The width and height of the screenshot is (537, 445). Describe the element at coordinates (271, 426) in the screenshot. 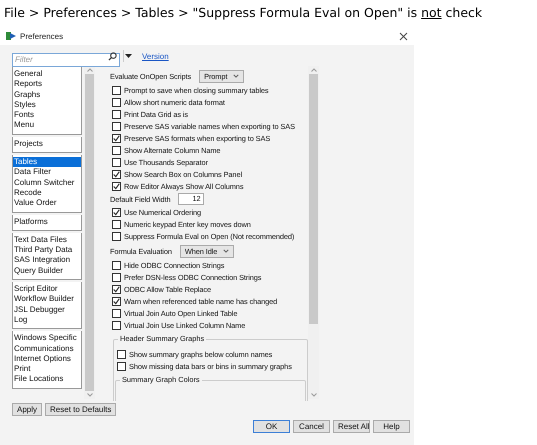

I see `dialog-button: OK` at that location.